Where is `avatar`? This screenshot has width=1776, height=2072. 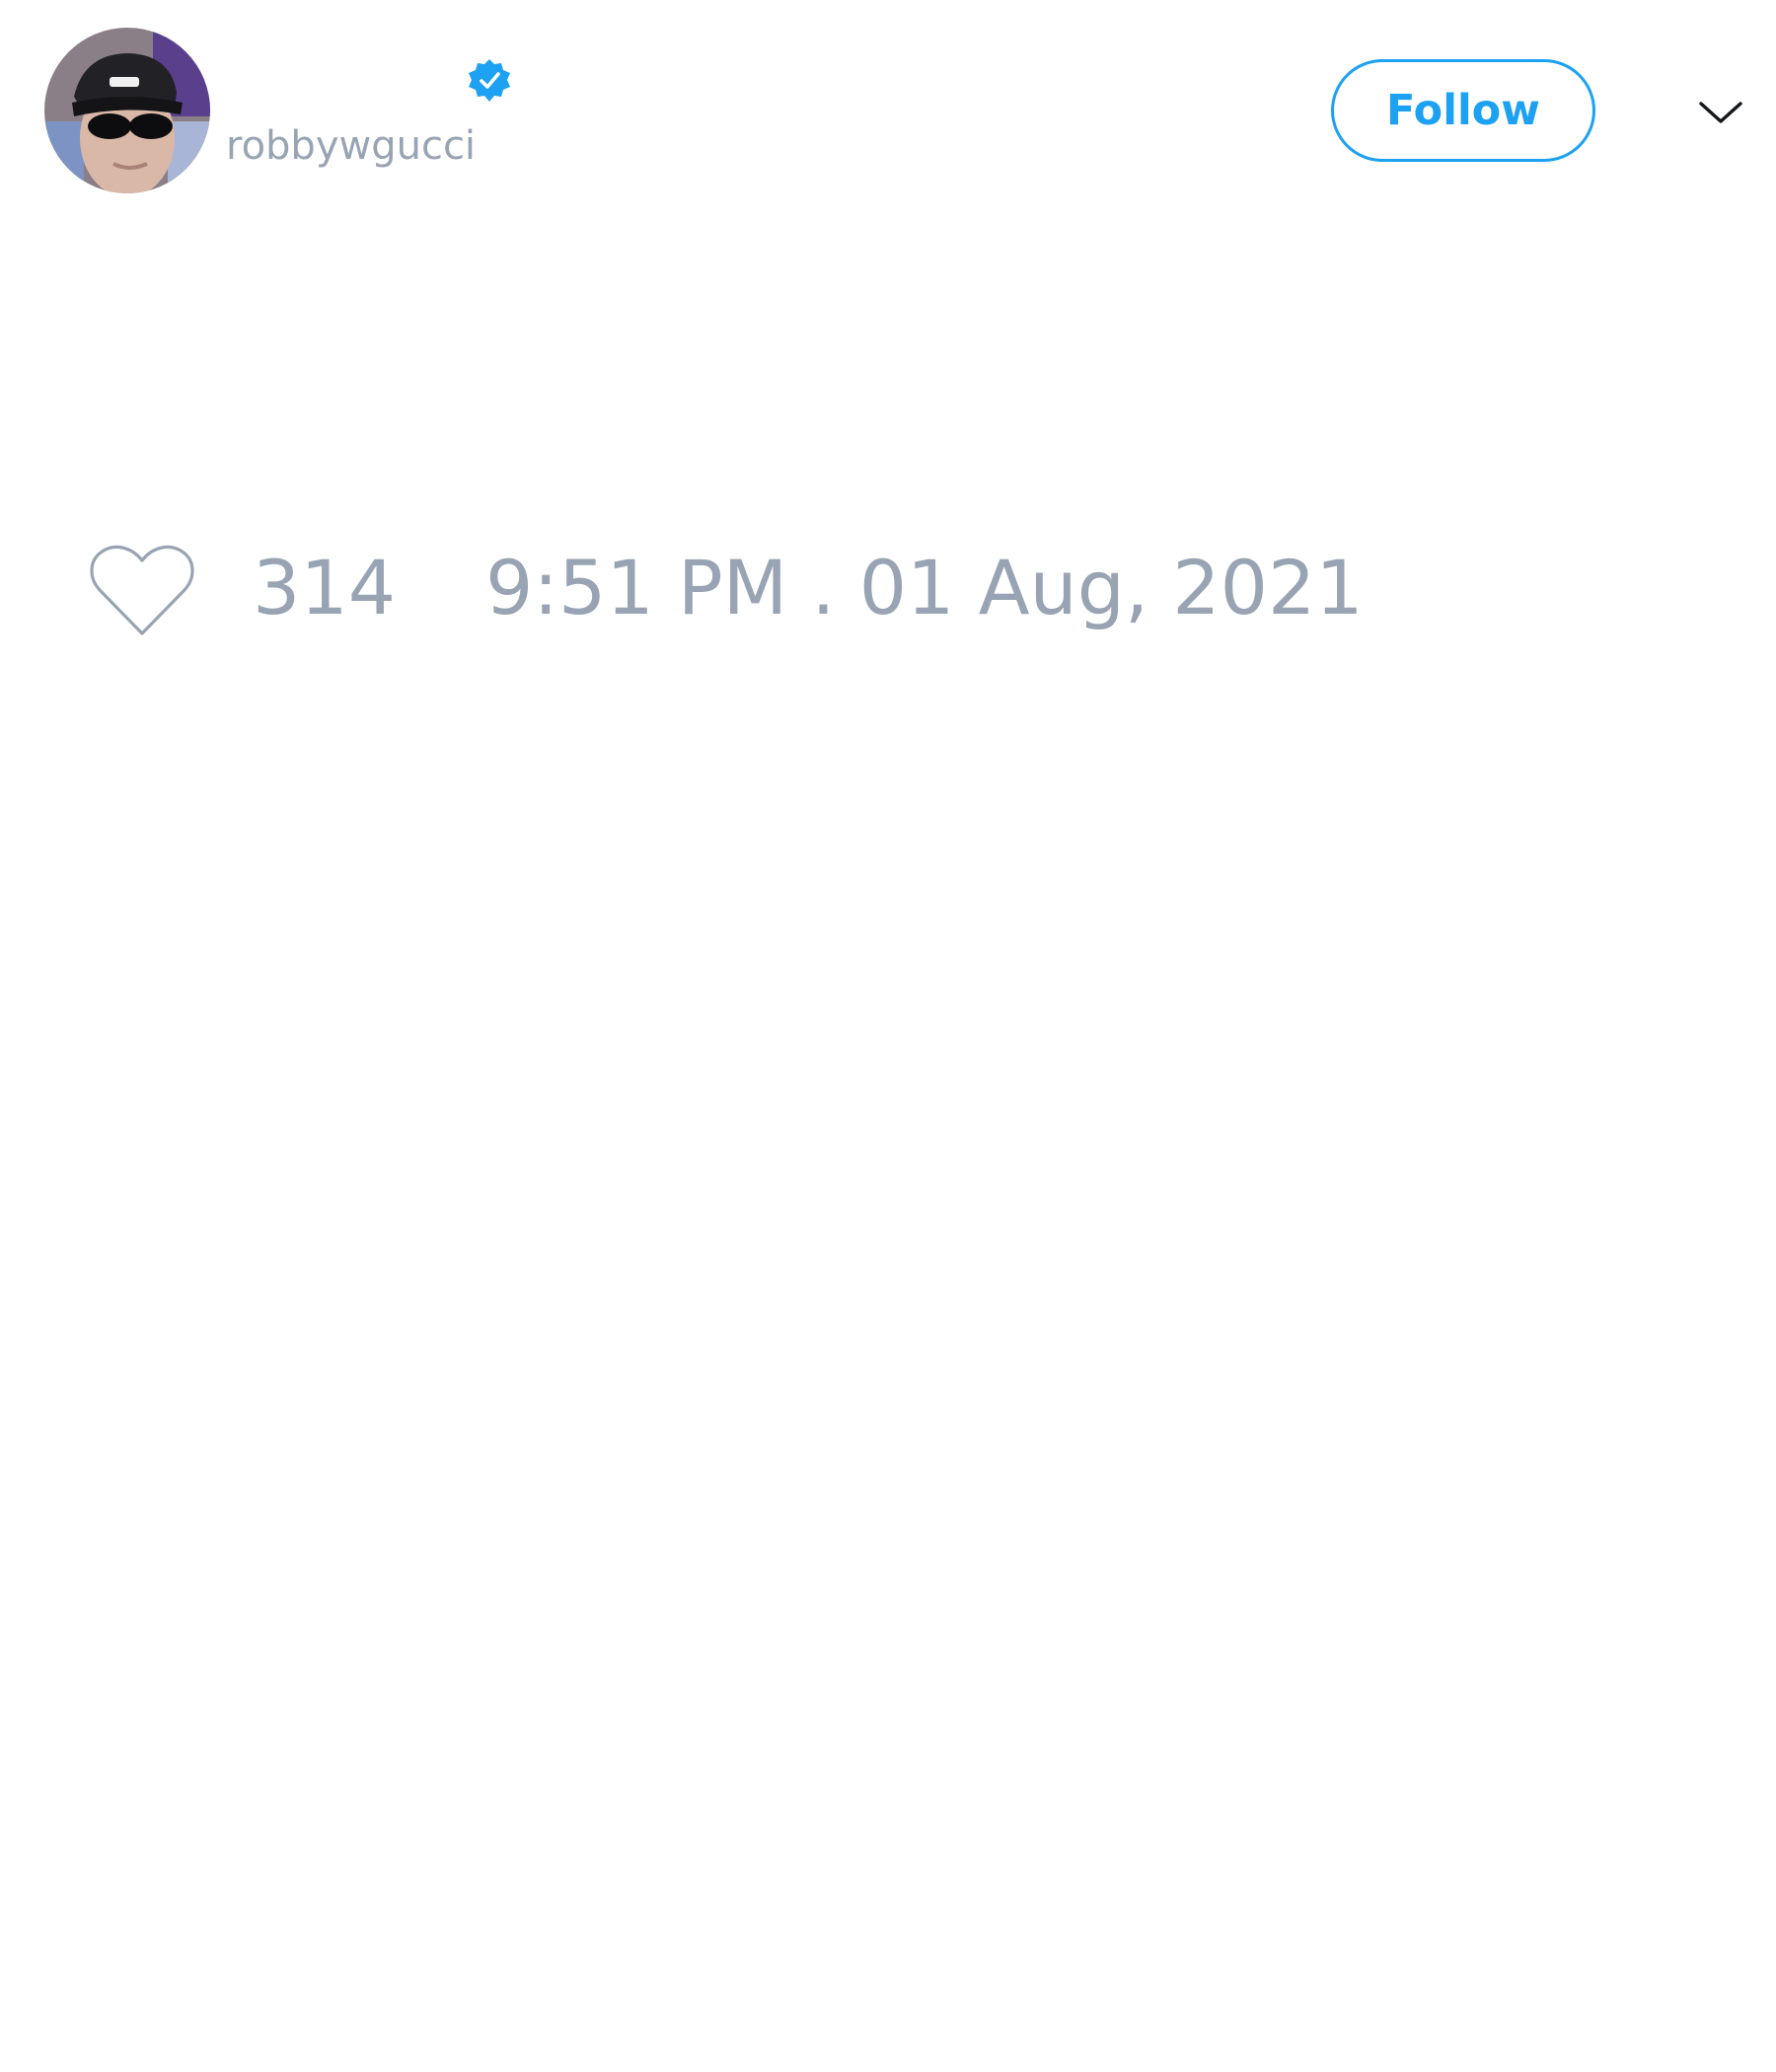
avatar is located at coordinates (127, 111).